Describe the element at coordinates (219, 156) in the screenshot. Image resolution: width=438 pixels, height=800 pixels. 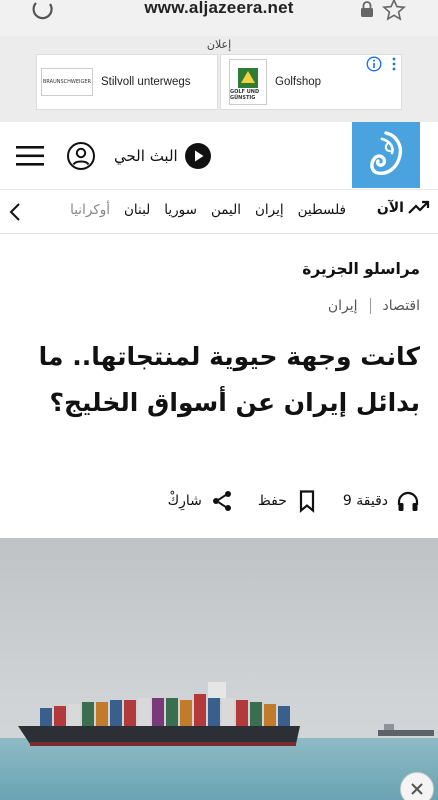
I see `site-header: البث الحي` at that location.